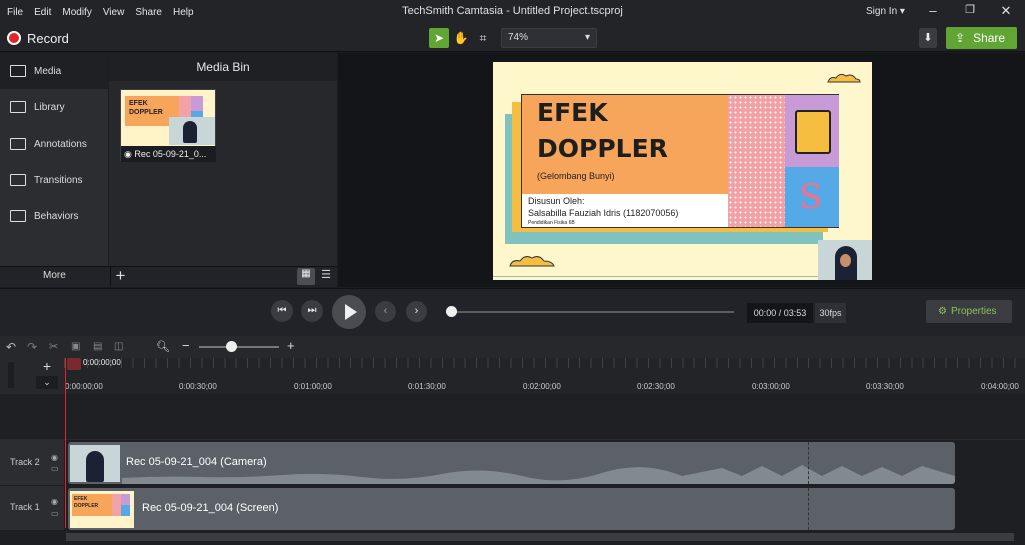  I want to click on letter-s-icon: S, so click(811, 197).